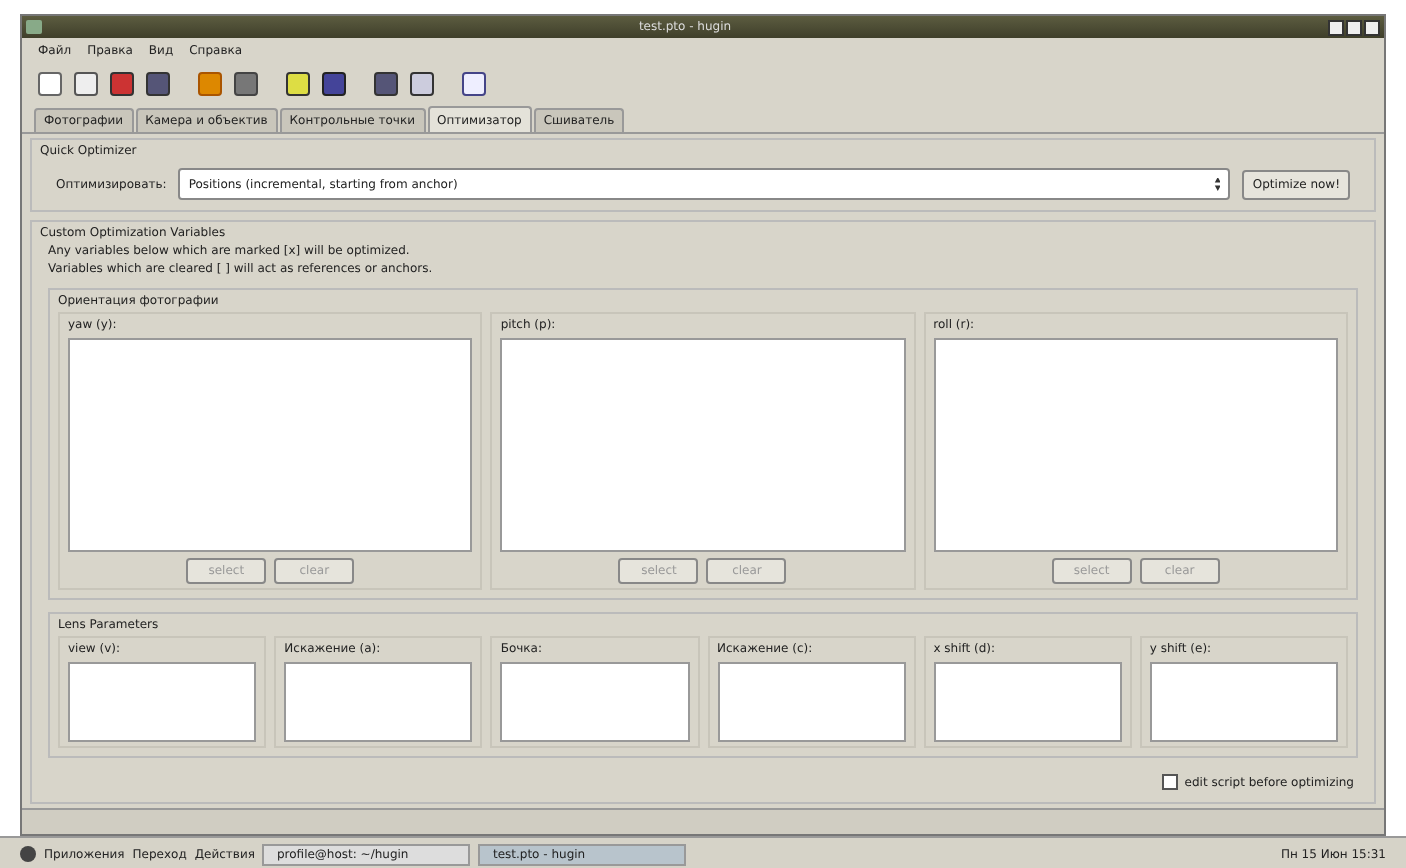 Image resolution: width=1406 pixels, height=868 pixels. Describe the element at coordinates (1170, 782) in the screenshot. I see `checkbox` at that location.